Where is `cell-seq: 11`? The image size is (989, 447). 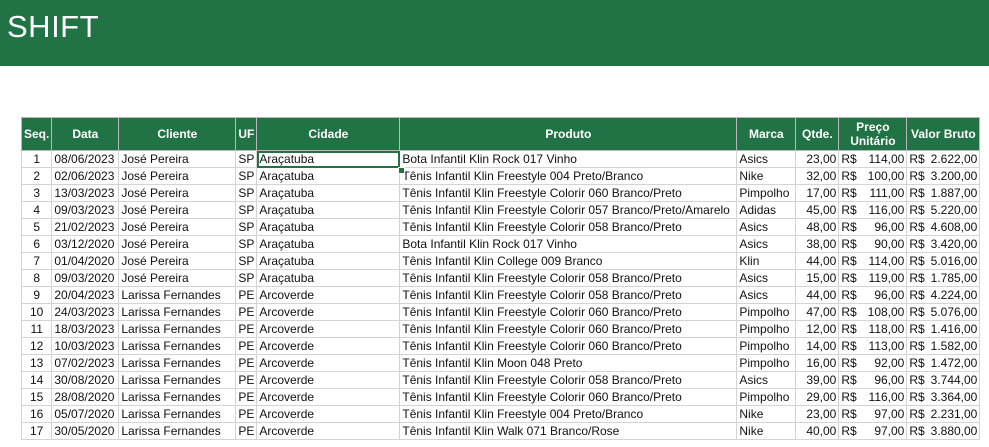
cell-seq: 11 is located at coordinates (36, 329).